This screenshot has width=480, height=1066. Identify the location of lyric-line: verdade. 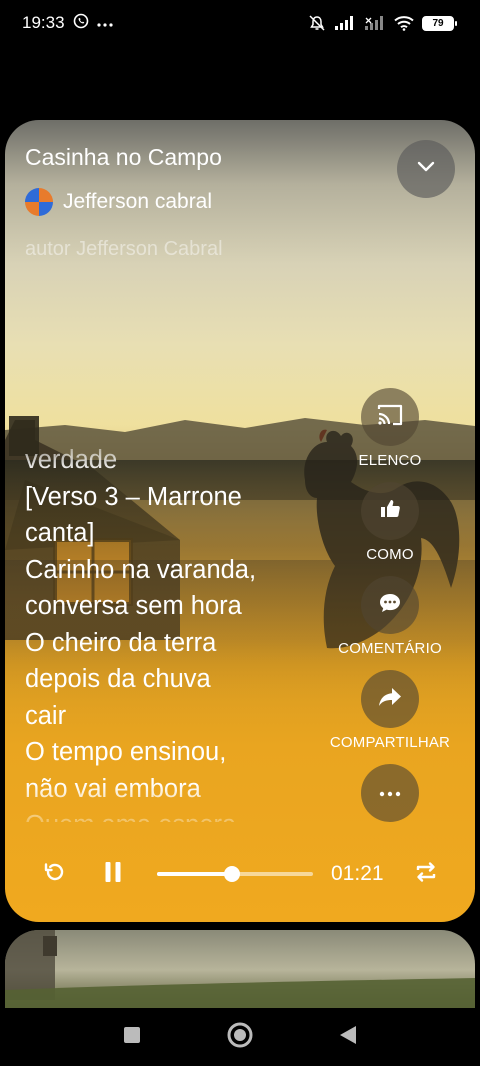
(71, 460).